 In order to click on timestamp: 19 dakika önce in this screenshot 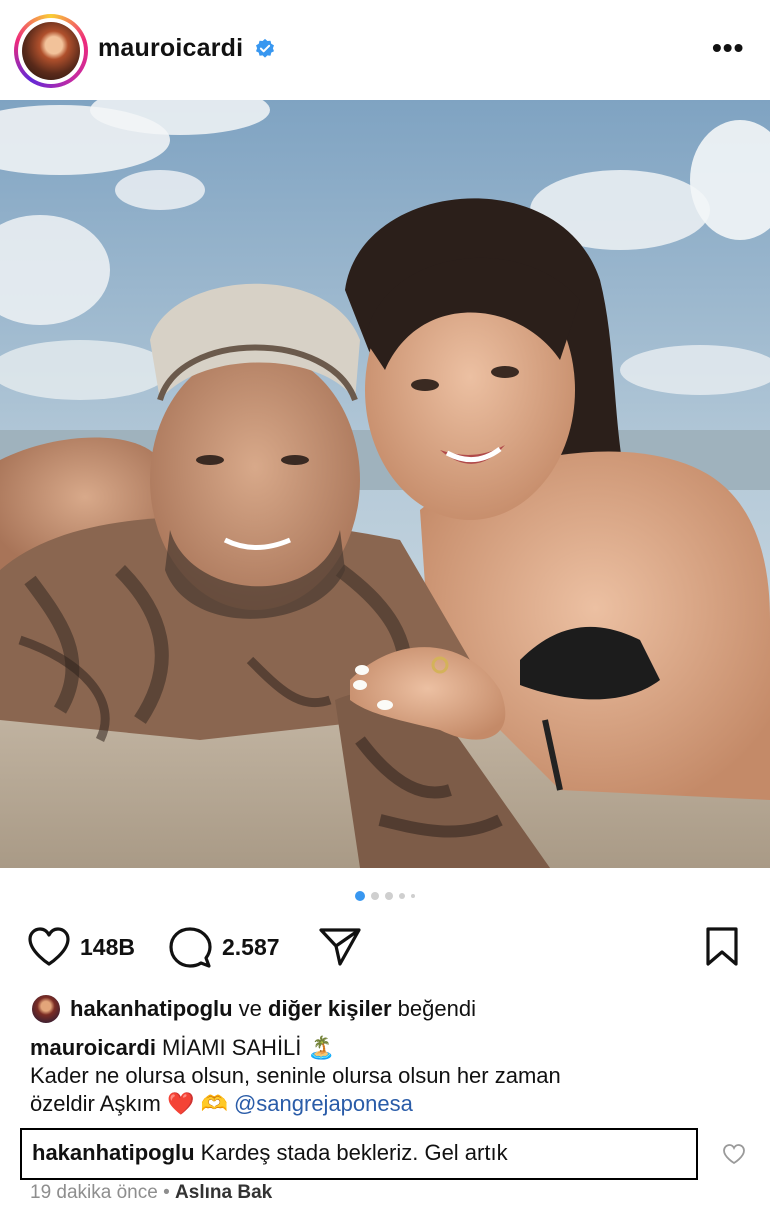, I will do `click(94, 1192)`.